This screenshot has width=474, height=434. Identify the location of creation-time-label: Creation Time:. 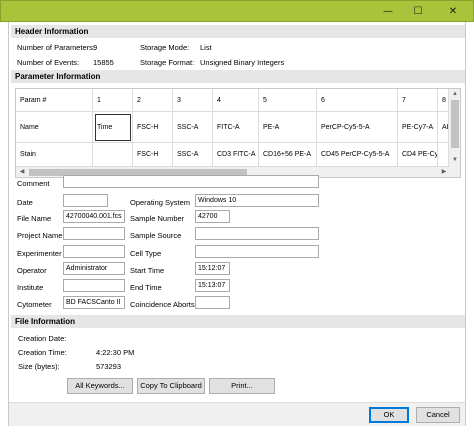
(42, 352).